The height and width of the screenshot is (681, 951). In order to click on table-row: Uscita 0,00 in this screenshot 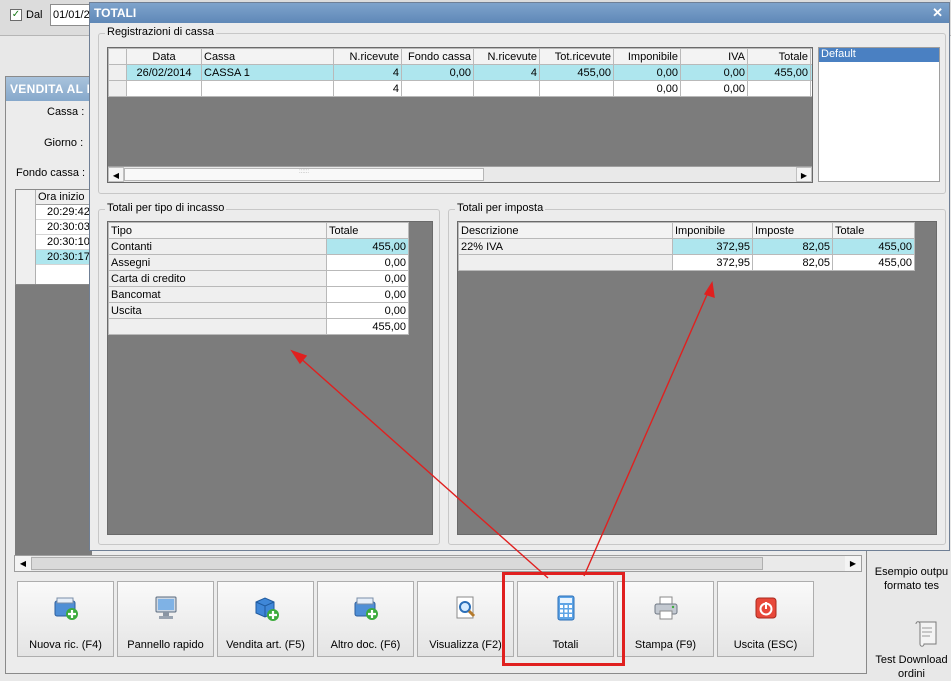, I will do `click(258, 310)`.